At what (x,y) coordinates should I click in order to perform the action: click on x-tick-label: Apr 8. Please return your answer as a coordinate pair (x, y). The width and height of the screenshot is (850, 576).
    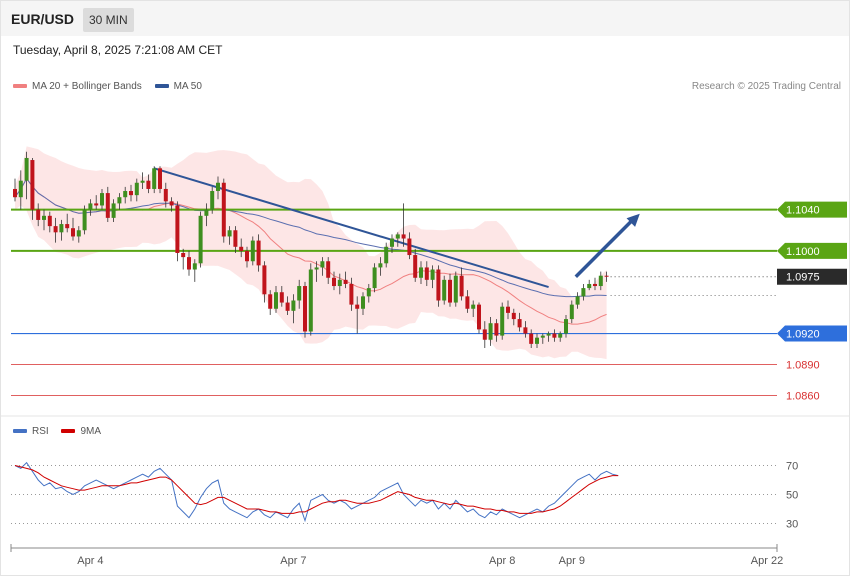
    Looking at the image, I should click on (502, 561).